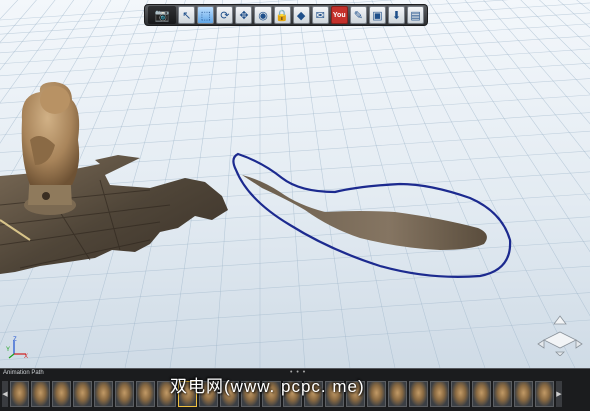  Describe the element at coordinates (320, 15) in the screenshot. I see `mail-icon: ✉` at that location.